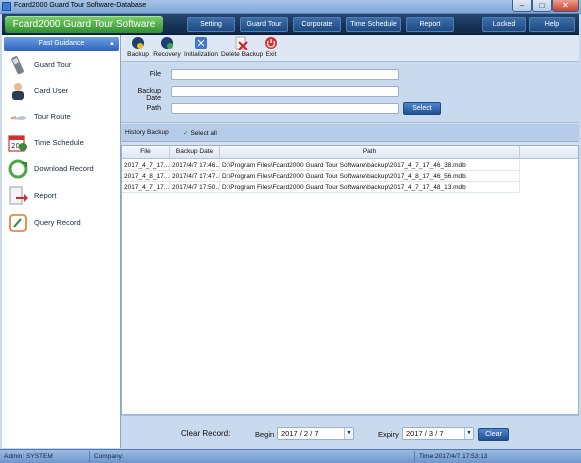  I want to click on path-label: Path, so click(153, 108).